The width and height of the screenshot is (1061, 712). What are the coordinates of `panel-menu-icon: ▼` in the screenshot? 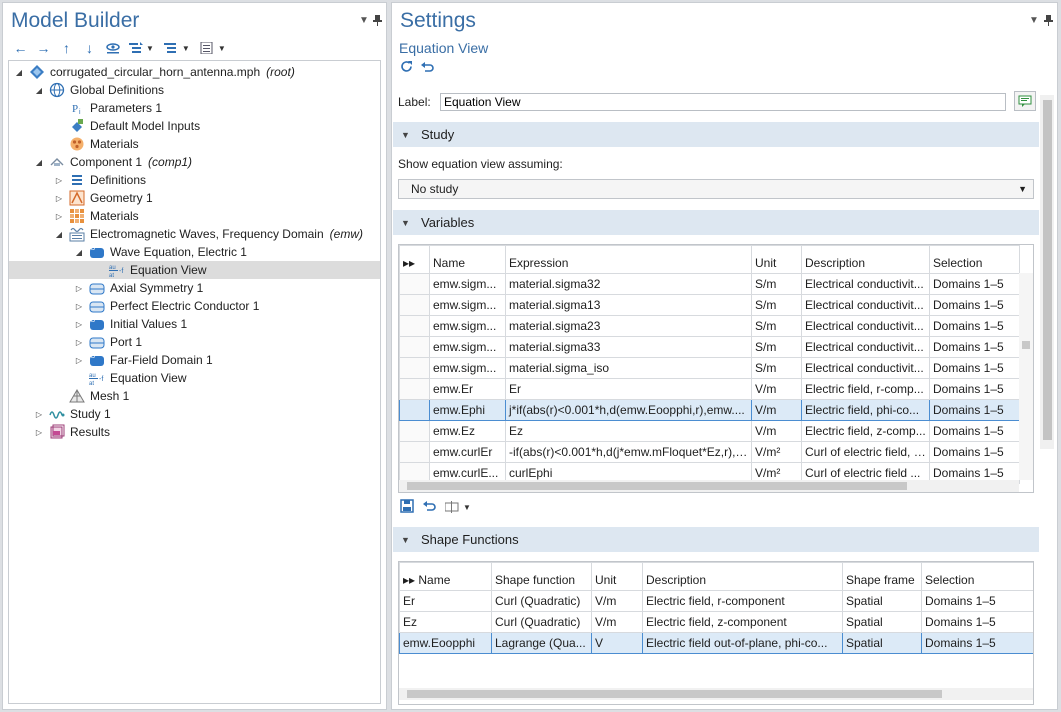 It's located at (364, 20).